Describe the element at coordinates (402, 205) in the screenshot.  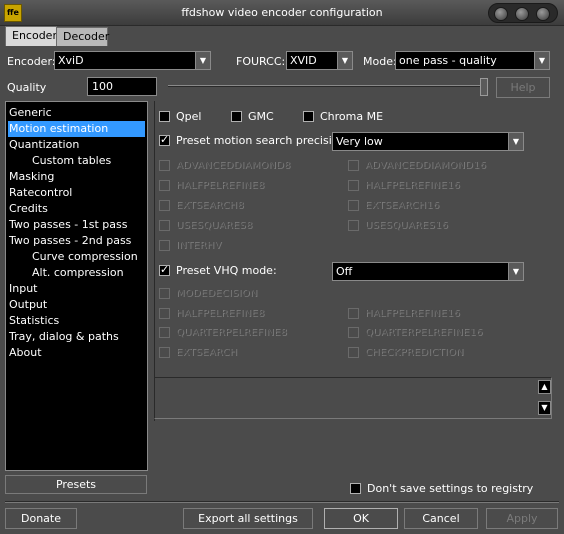
I see `extsearch16-label: EXTSEARCH16` at that location.